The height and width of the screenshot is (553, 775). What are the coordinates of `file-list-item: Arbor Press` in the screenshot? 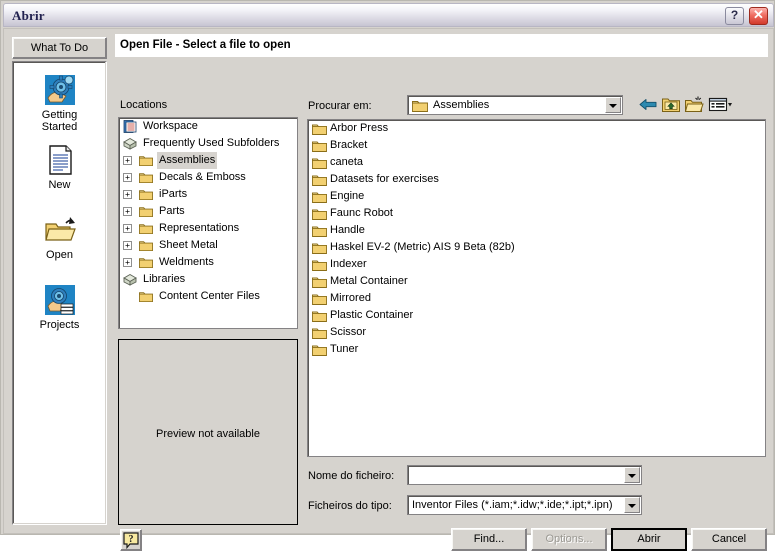 It's located at (536, 128).